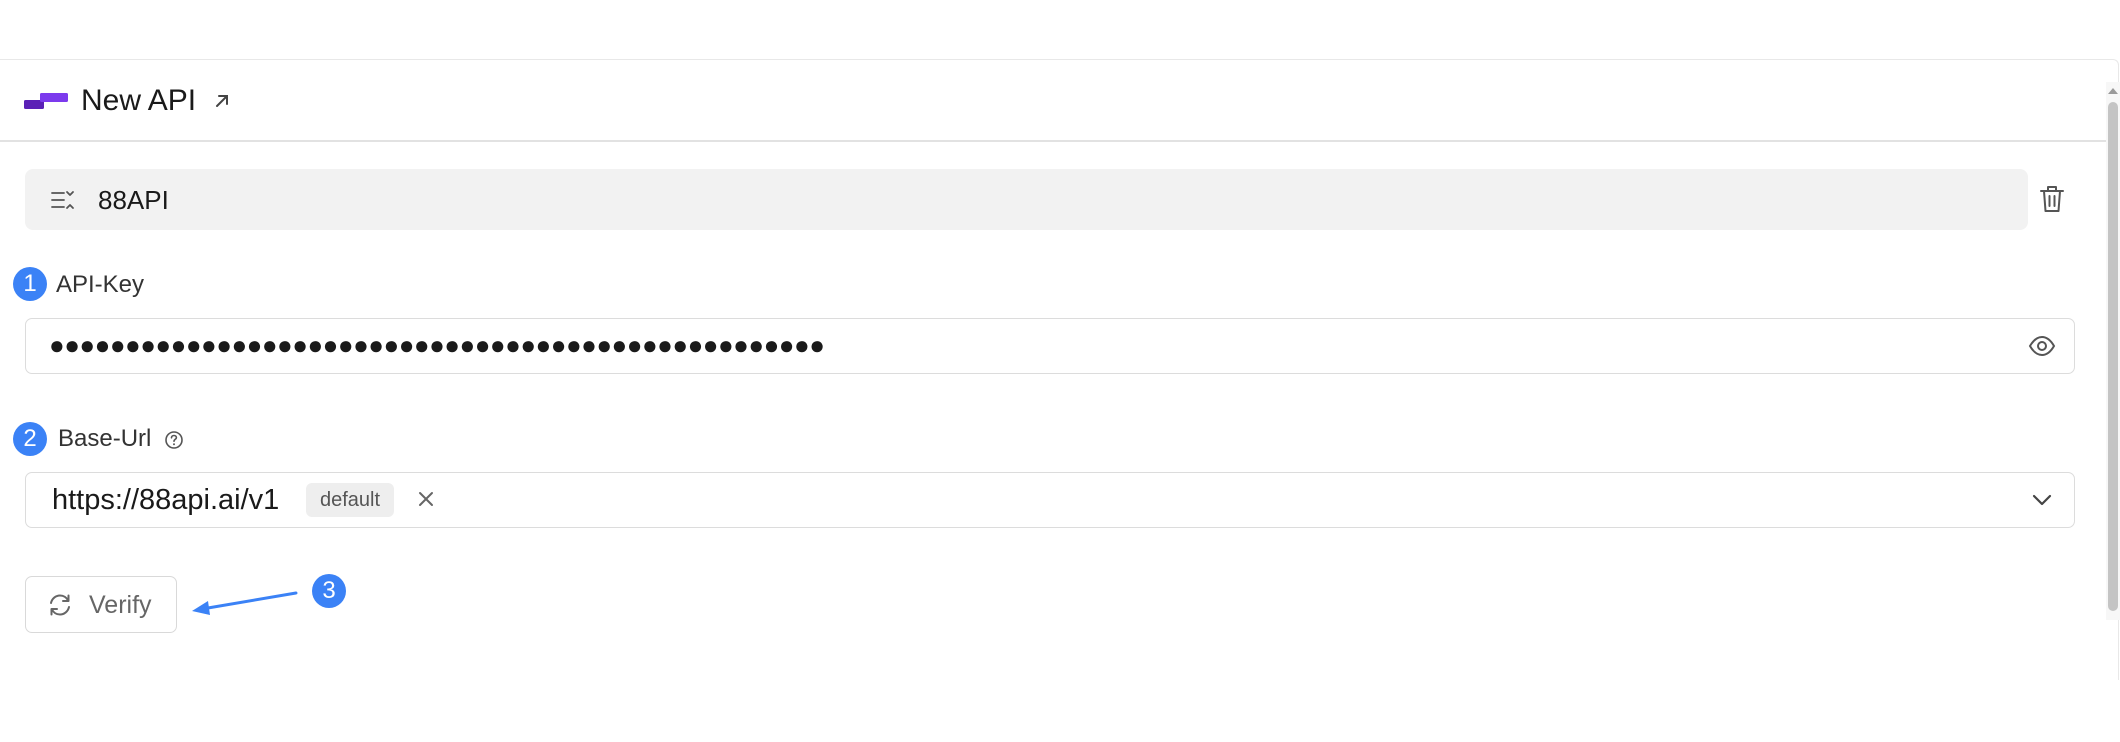 This screenshot has height=742, width=2120. What do you see at coordinates (2113, 356) in the screenshot?
I see `scrollbar-thumb` at bounding box center [2113, 356].